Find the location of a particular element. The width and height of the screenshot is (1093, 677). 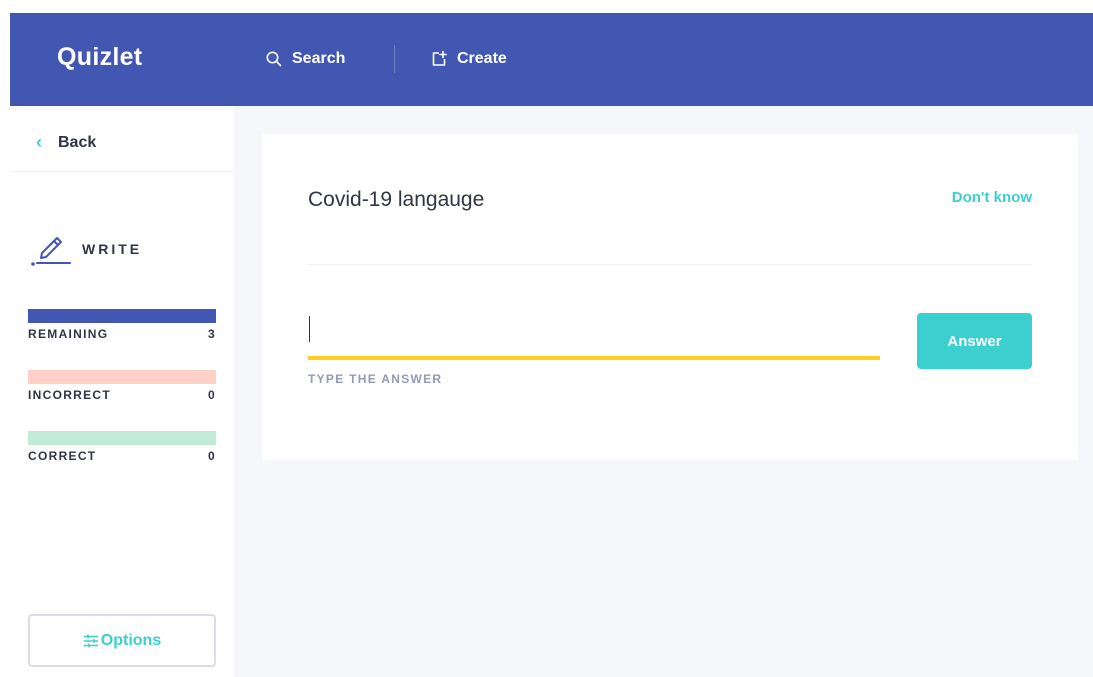

quizlet-logo: Quizlet is located at coordinates (99, 57).